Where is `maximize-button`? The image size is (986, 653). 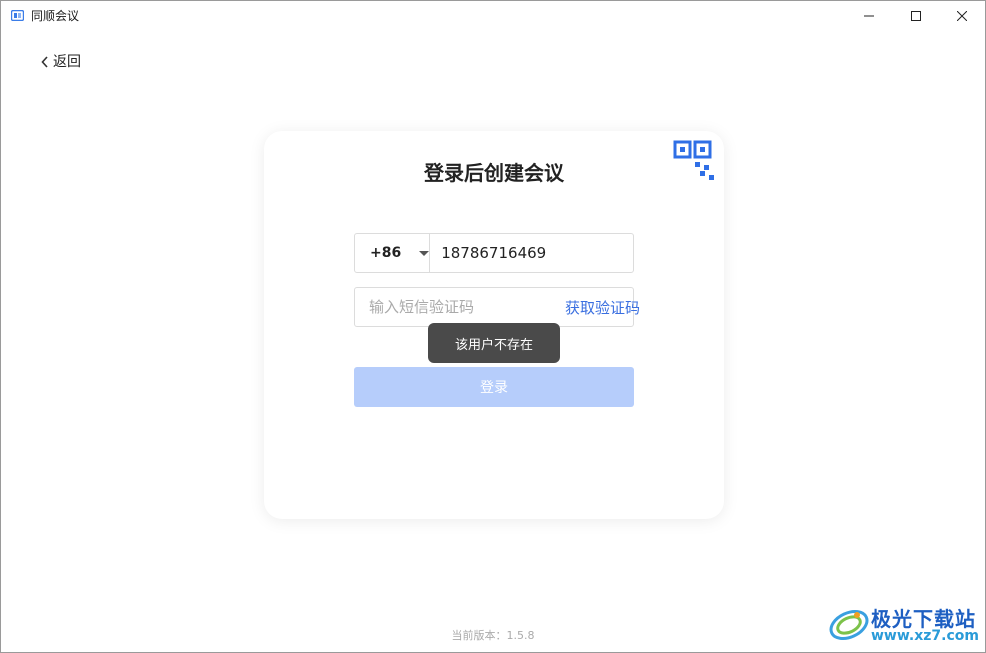
maximize-button is located at coordinates (916, 16).